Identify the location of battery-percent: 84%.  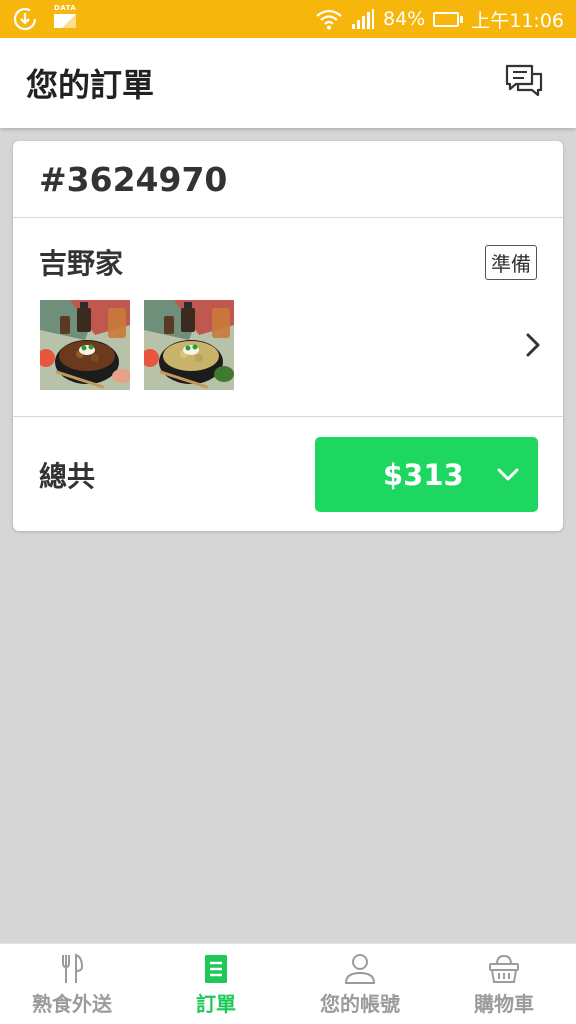
(404, 19).